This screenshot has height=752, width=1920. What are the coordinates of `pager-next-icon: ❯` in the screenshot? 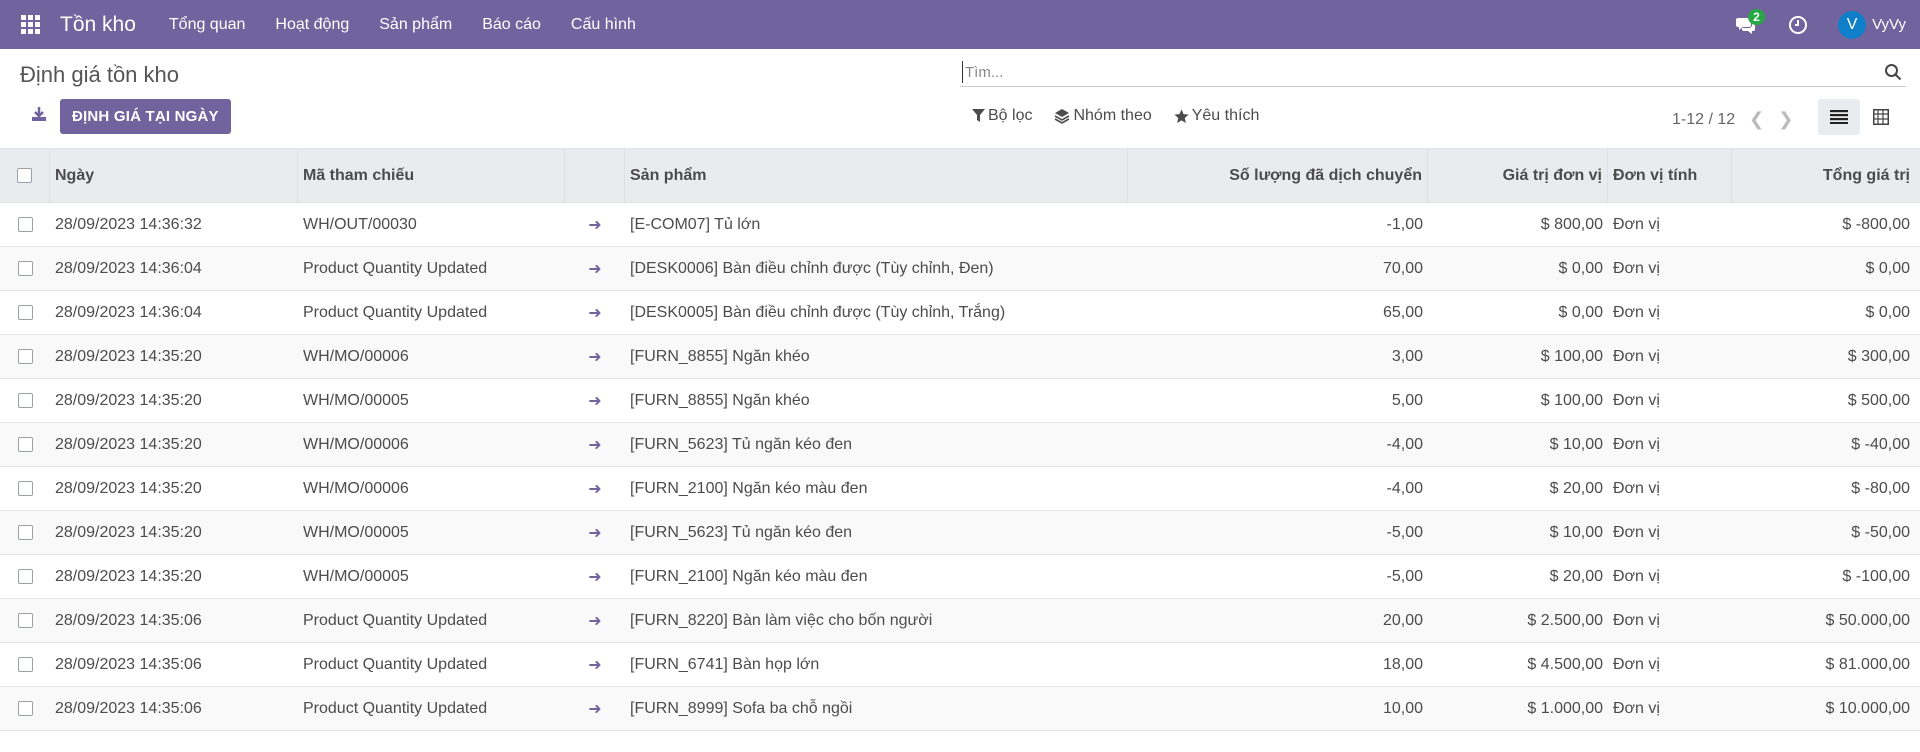 It's located at (1785, 119).